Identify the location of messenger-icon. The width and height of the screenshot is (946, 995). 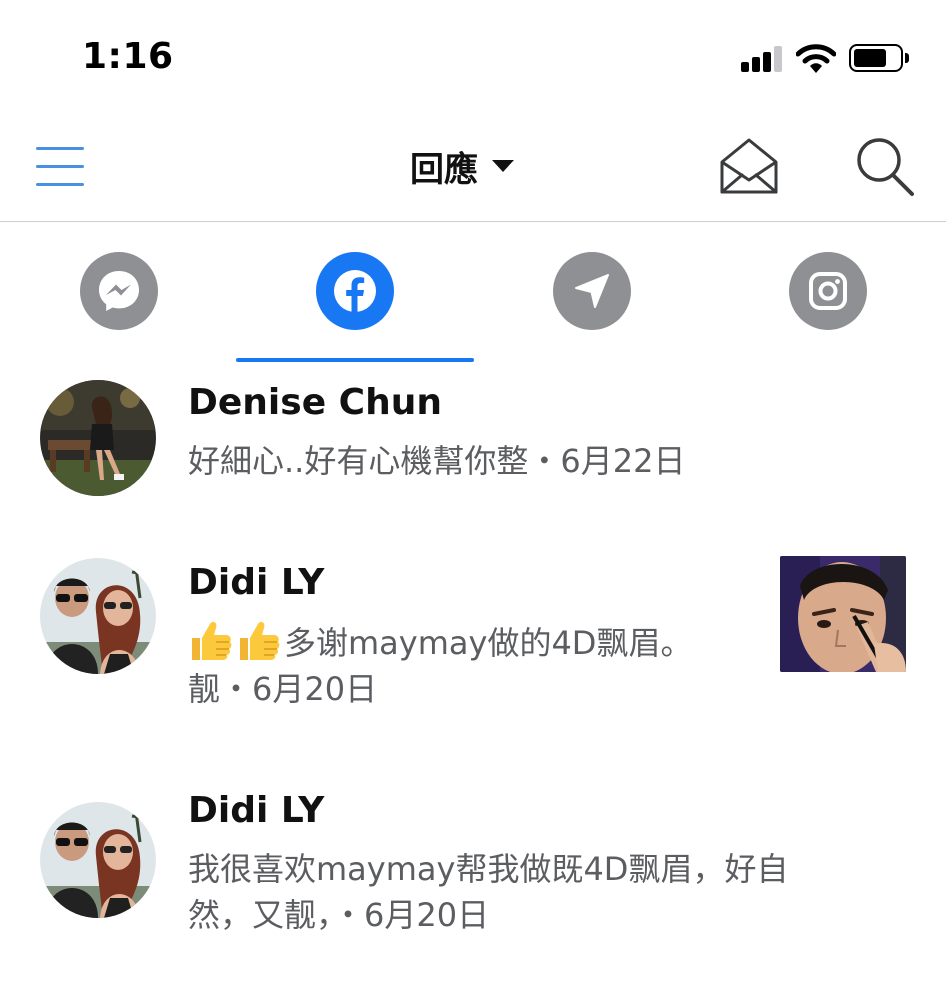
(119, 291).